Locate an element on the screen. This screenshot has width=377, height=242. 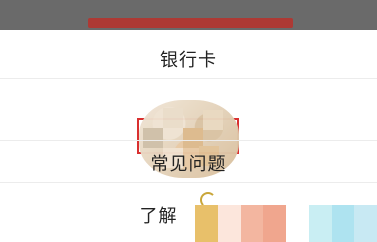
option-bank-card: 银行卡 is located at coordinates (188, 59).